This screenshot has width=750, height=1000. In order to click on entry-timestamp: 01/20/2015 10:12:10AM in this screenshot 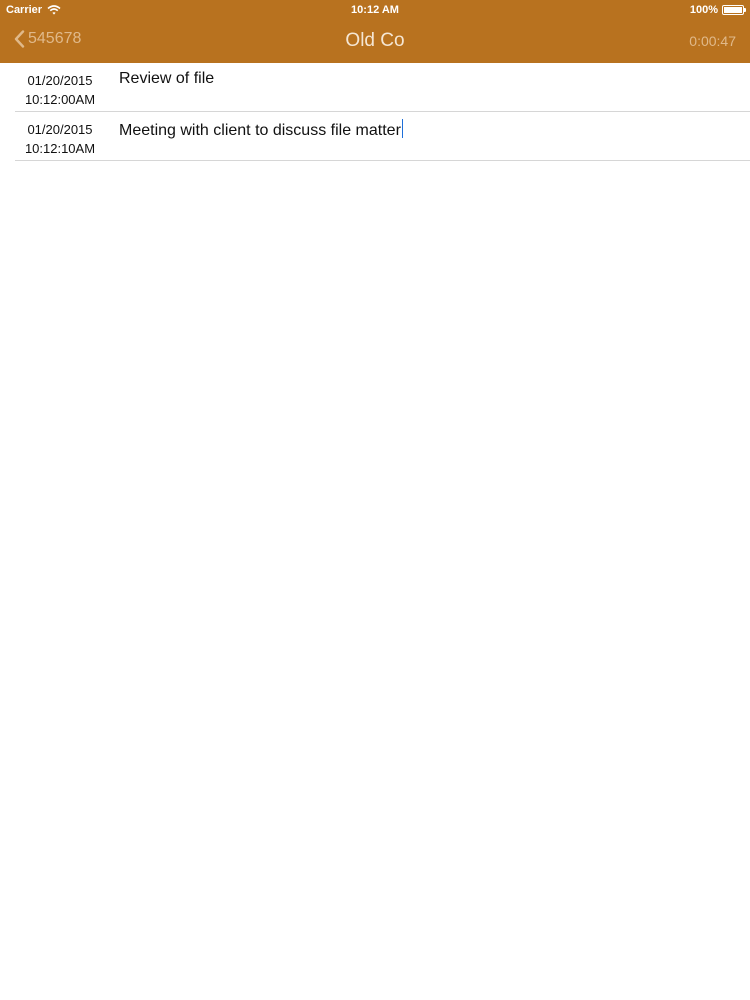, I will do `click(60, 139)`.